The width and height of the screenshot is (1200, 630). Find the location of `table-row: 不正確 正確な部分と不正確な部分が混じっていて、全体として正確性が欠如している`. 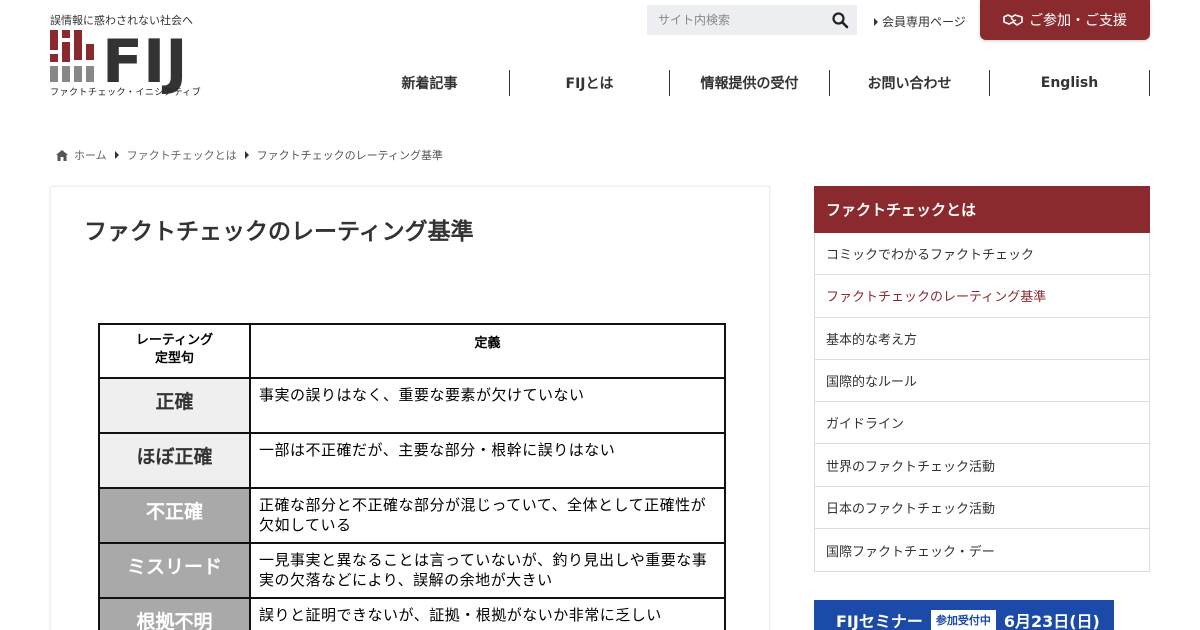

table-row: 不正確 正確な部分と不正確な部分が混じっていて、全体として正確性が欠如している is located at coordinates (412, 515).